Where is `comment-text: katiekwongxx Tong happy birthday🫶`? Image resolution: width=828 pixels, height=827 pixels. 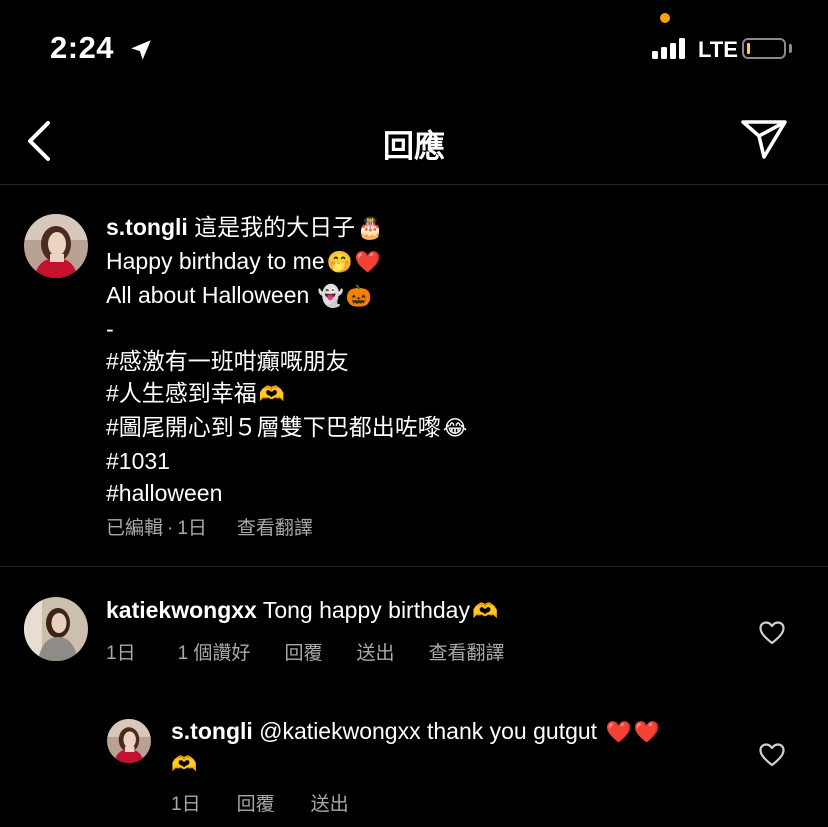
comment-text: katiekwongxx Tong happy birthday🫶 is located at coordinates (302, 611).